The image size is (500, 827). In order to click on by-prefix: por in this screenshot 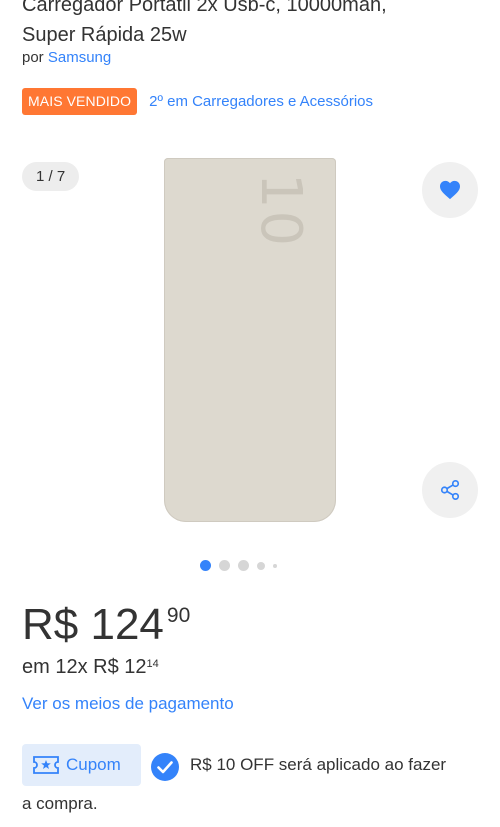, I will do `click(33, 57)`.